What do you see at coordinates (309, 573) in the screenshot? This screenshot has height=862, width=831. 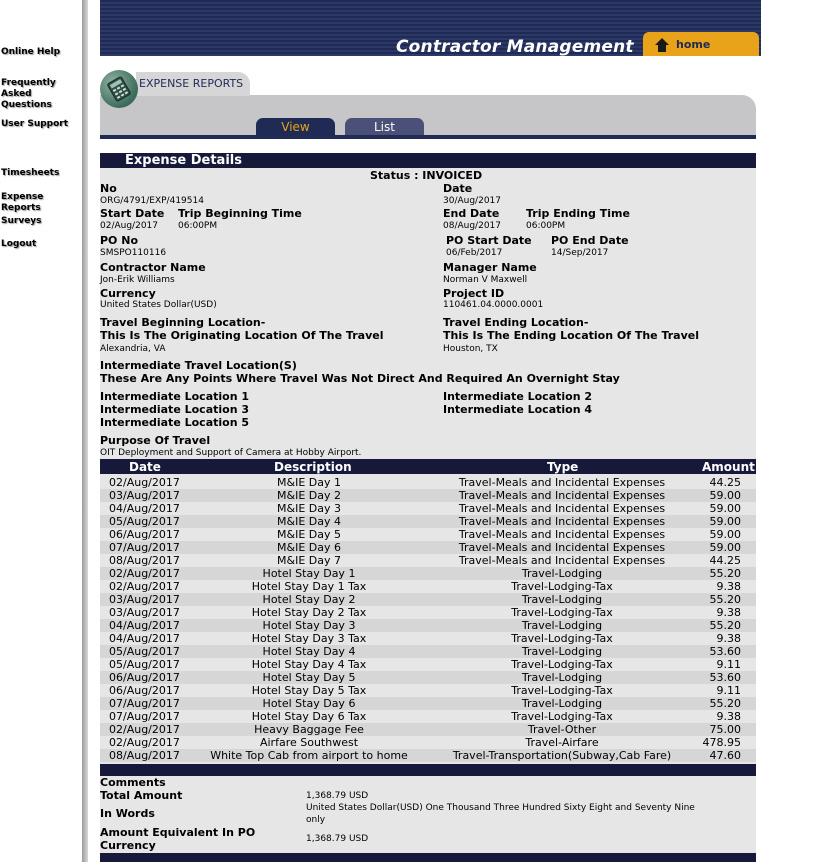 I see `row-description: Hotel Stay Day 1` at bounding box center [309, 573].